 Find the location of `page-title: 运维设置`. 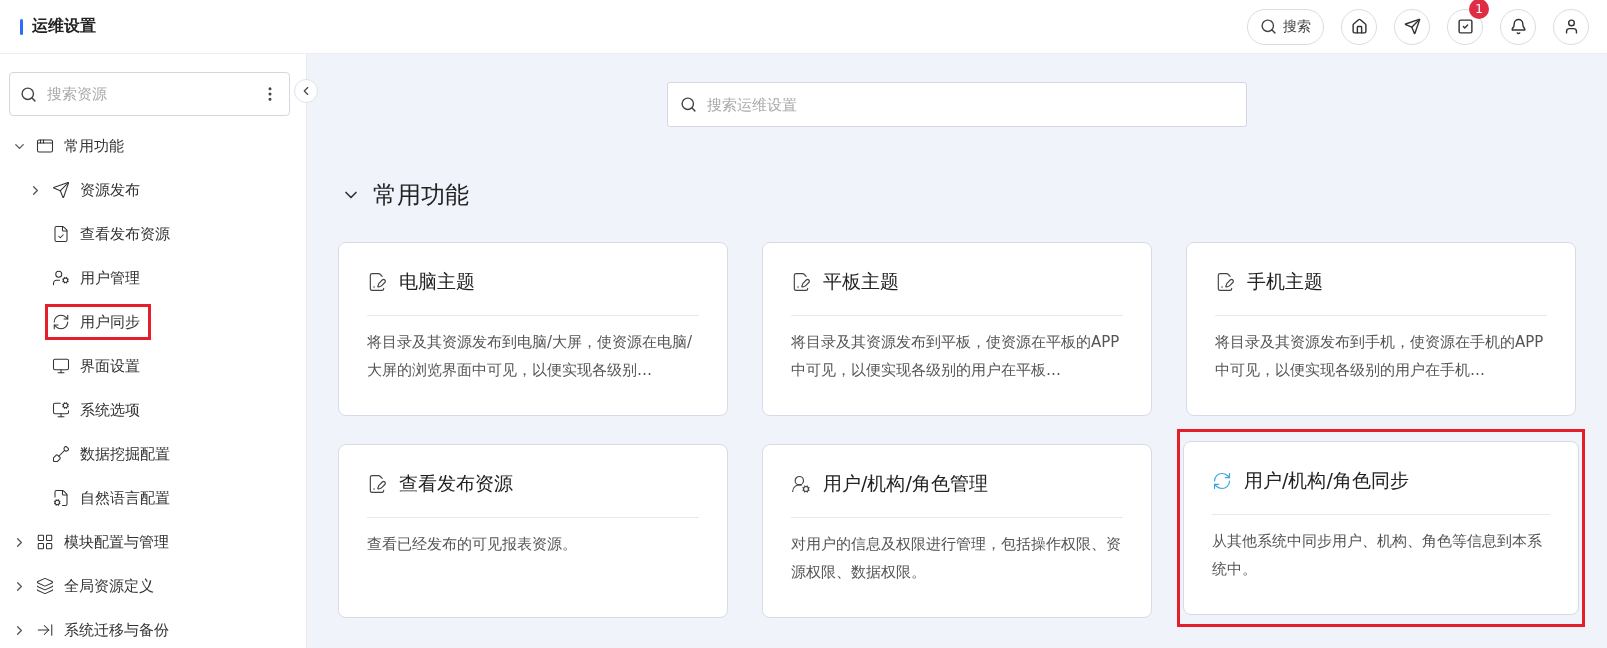

page-title: 运维设置 is located at coordinates (64, 26).